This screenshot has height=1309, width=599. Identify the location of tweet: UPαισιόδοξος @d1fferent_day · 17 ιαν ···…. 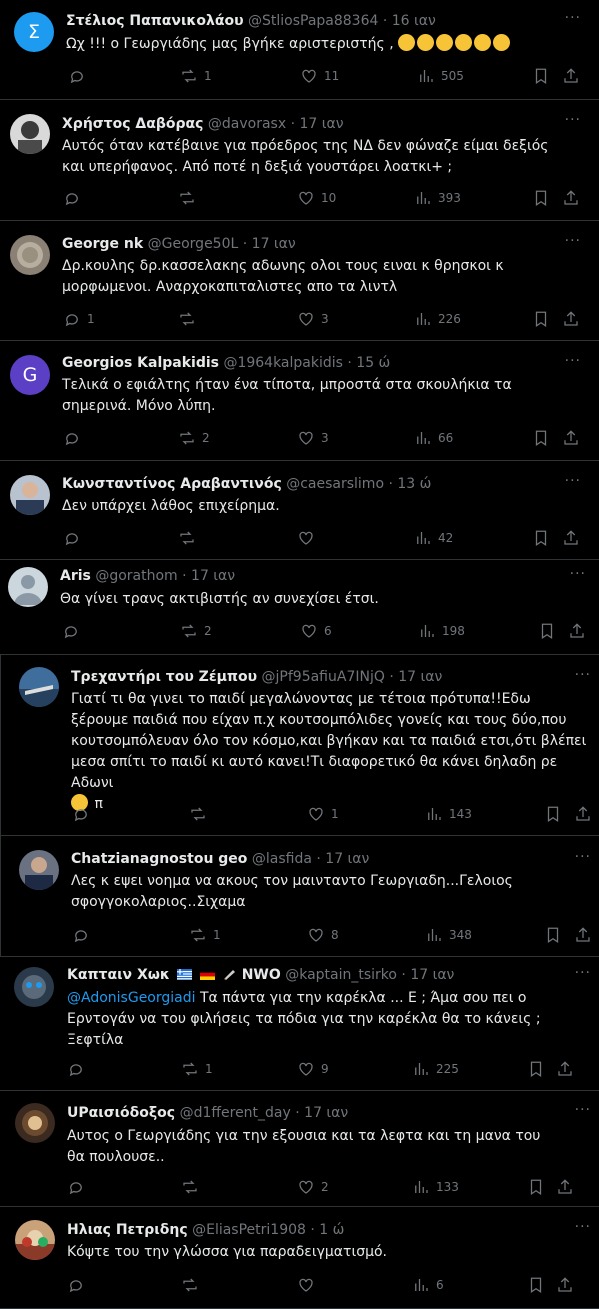
(299, 1149).